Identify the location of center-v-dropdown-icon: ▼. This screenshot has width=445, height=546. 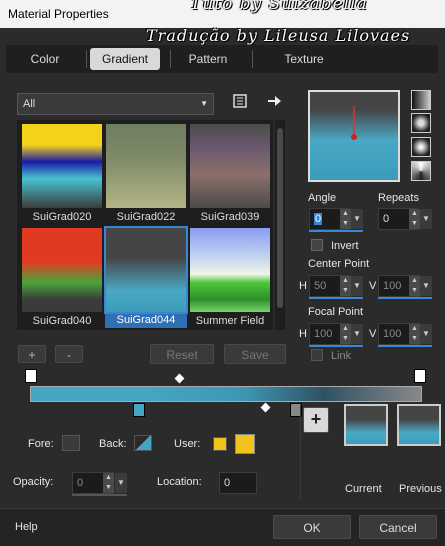
(426, 286).